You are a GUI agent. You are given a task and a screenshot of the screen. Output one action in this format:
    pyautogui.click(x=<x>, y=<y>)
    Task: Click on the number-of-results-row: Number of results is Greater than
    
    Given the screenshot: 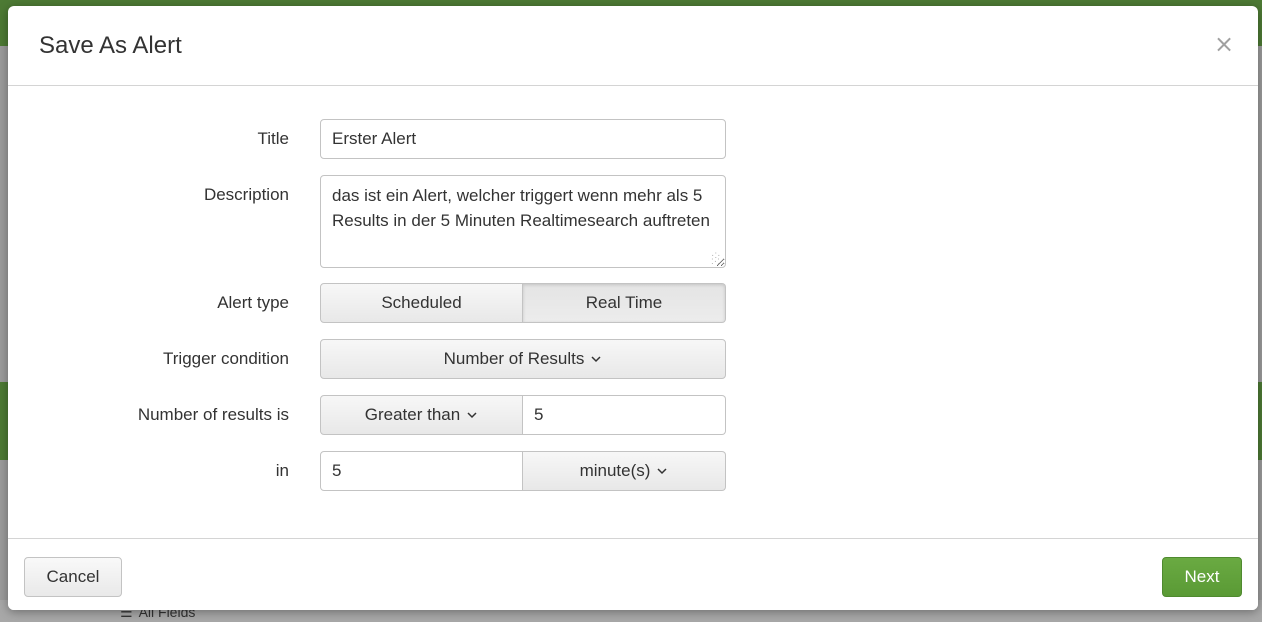 What is the action you would take?
    pyautogui.click(x=633, y=415)
    